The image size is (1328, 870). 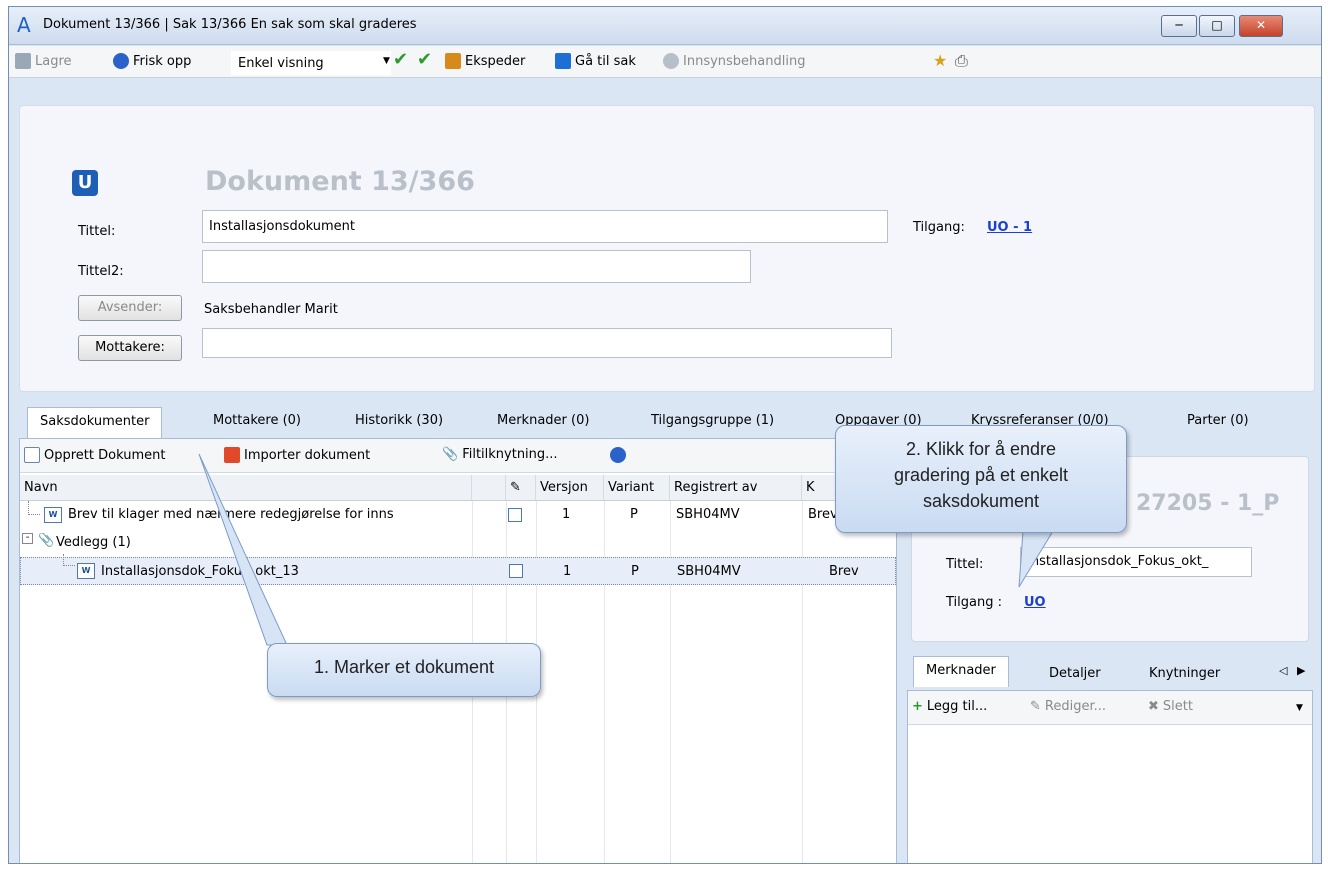 I want to click on callout-step2-line1: 2. Klikk for å endre, so click(x=981, y=449).